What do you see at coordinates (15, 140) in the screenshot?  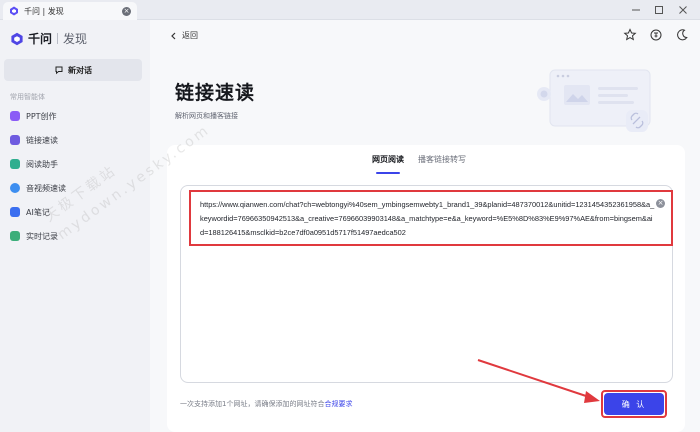 I see `link-icon` at bounding box center [15, 140].